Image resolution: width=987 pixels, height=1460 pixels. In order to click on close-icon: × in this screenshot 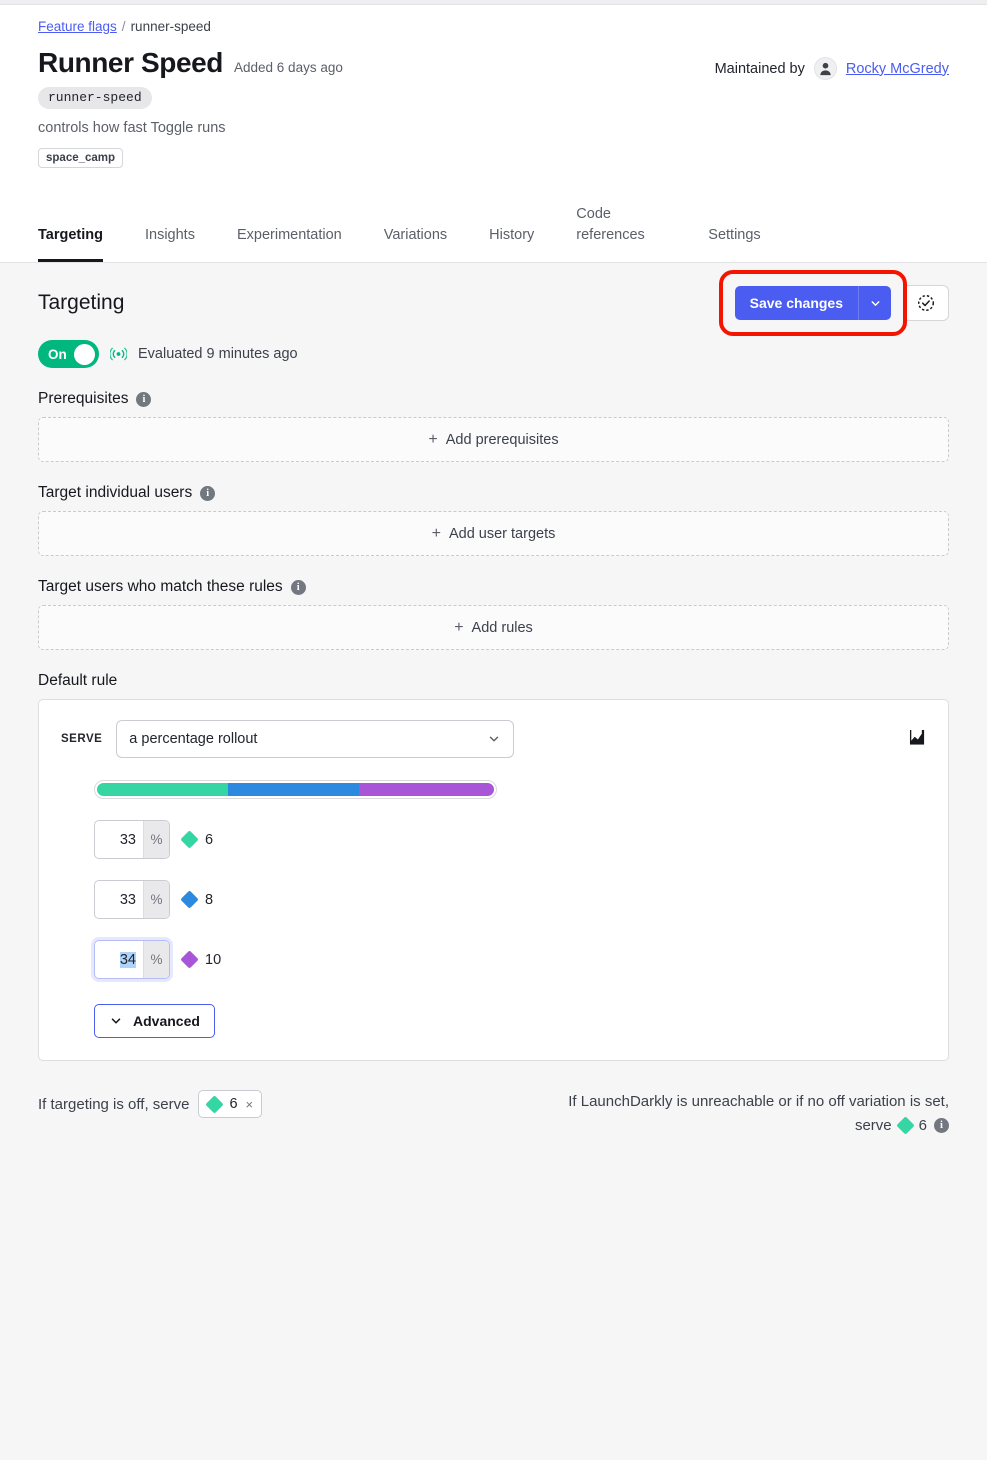, I will do `click(250, 1104)`.